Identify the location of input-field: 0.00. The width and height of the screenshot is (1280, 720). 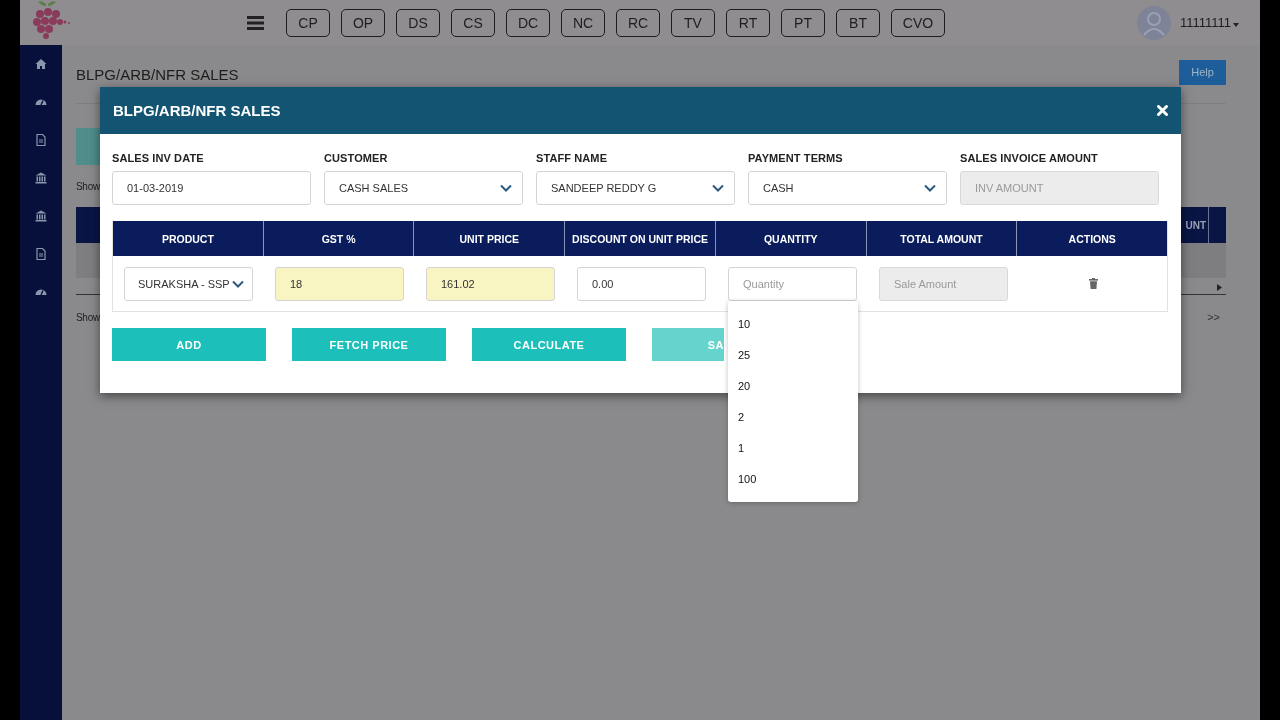
(641, 283).